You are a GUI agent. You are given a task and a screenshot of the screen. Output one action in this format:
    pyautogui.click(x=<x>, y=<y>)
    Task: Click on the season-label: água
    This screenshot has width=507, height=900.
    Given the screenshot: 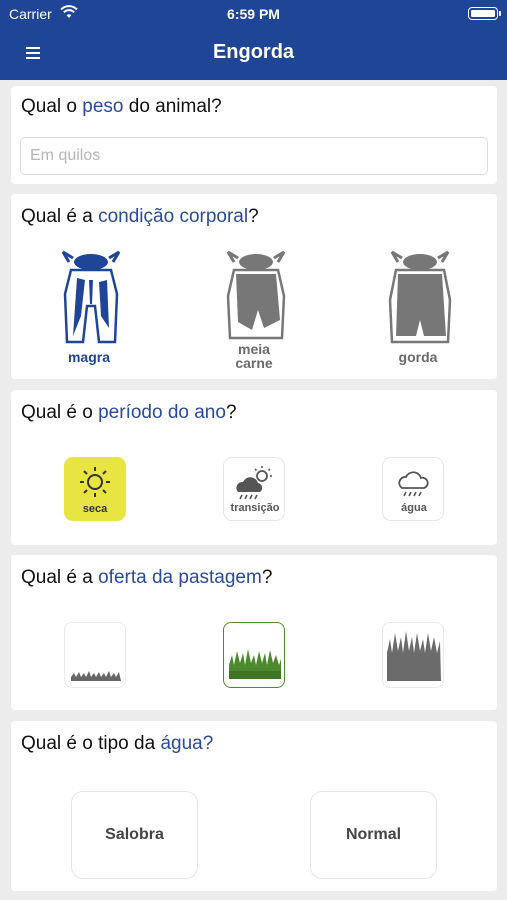 What is the action you would take?
    pyautogui.click(x=414, y=508)
    